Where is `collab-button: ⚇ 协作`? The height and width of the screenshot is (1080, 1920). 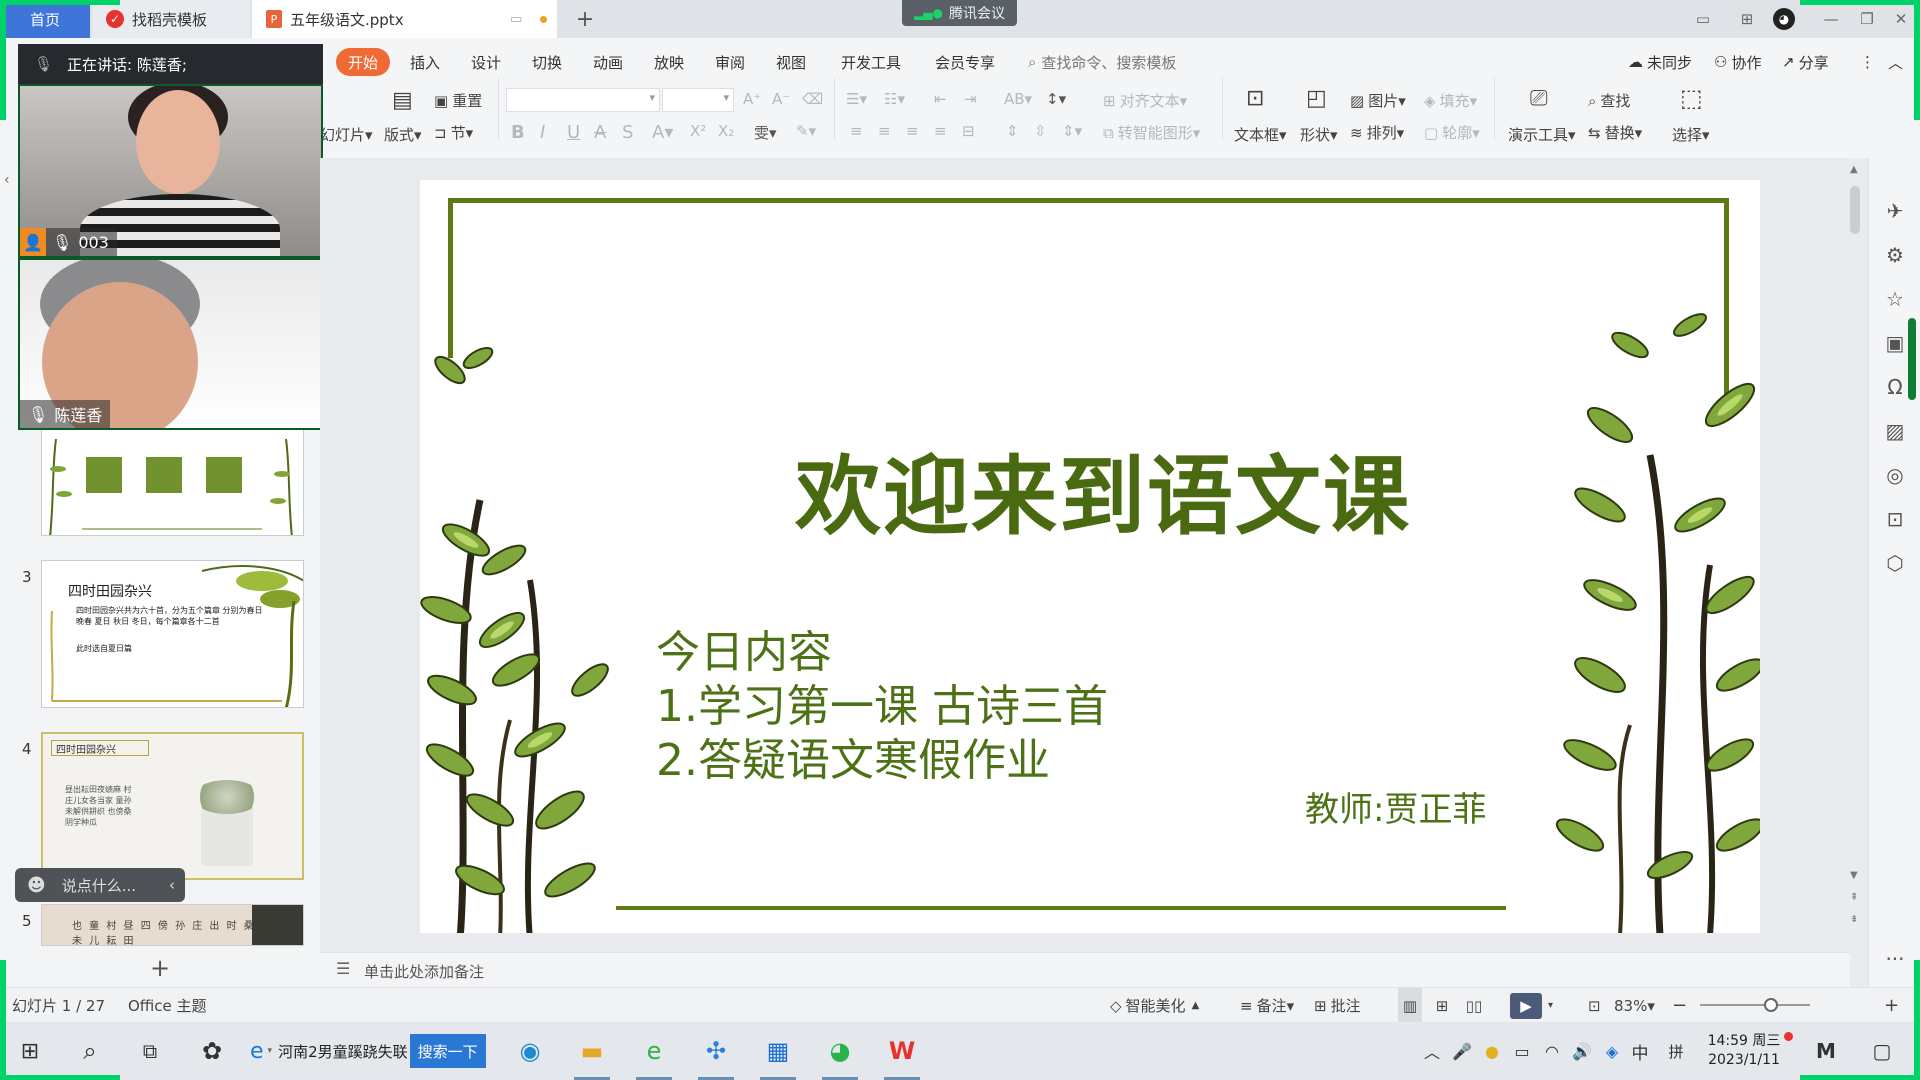
collab-button: ⚇ 协作 is located at coordinates (1737, 62).